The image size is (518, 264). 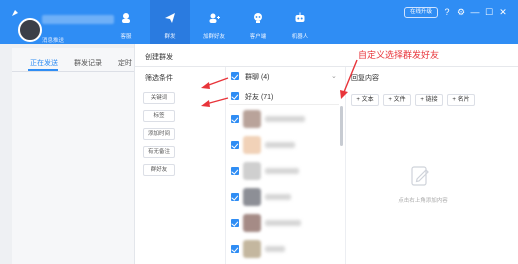 What do you see at coordinates (447, 12) in the screenshot?
I see `help-icon: ?` at bounding box center [447, 12].